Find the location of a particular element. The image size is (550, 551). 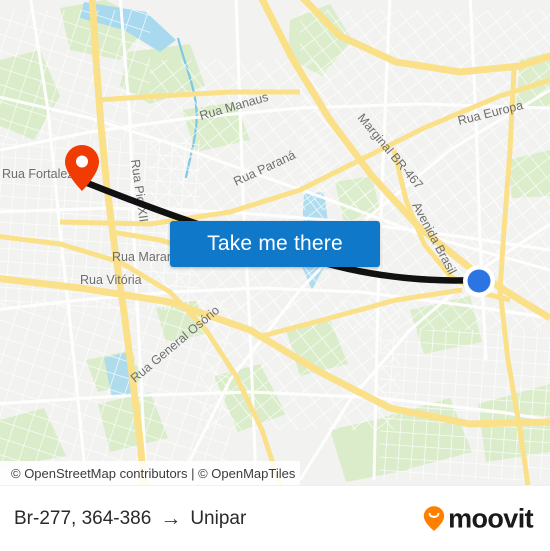

route-summary: Br-277, 364-386 → Unipar is located at coordinates (123, 519).